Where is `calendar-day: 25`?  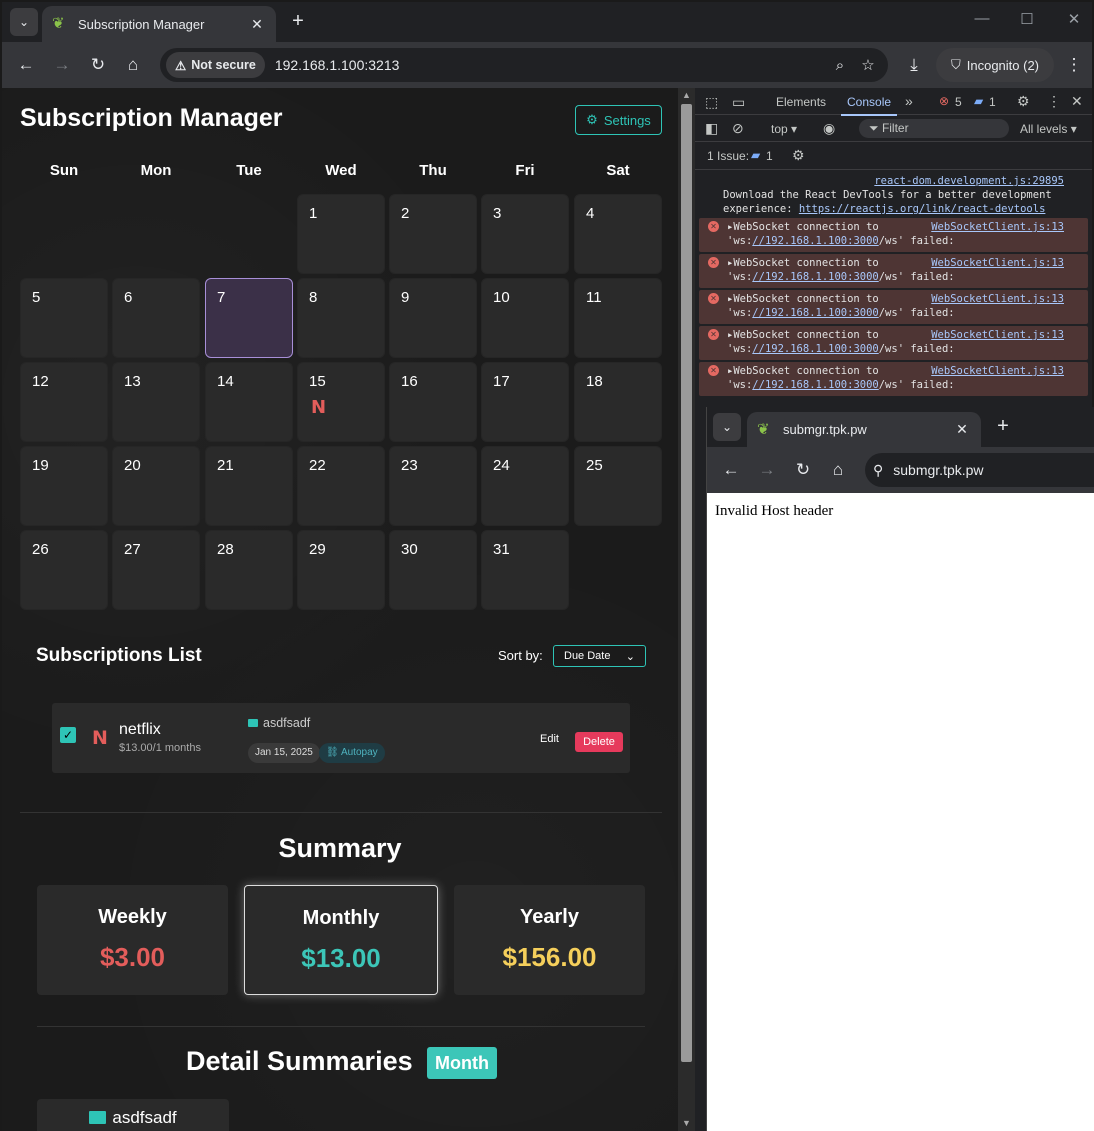 calendar-day: 25 is located at coordinates (618, 486).